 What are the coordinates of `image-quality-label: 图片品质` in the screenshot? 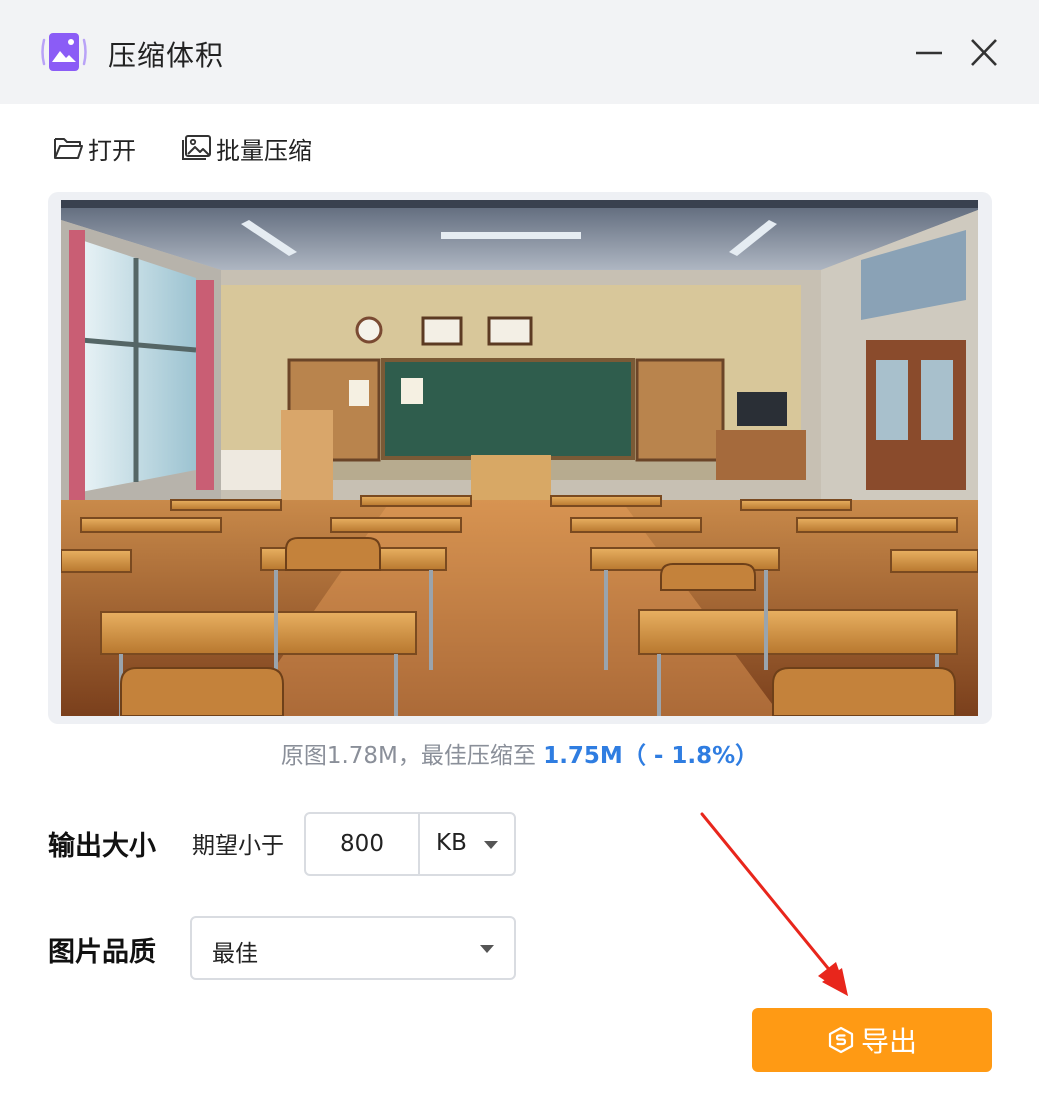 It's located at (102, 952).